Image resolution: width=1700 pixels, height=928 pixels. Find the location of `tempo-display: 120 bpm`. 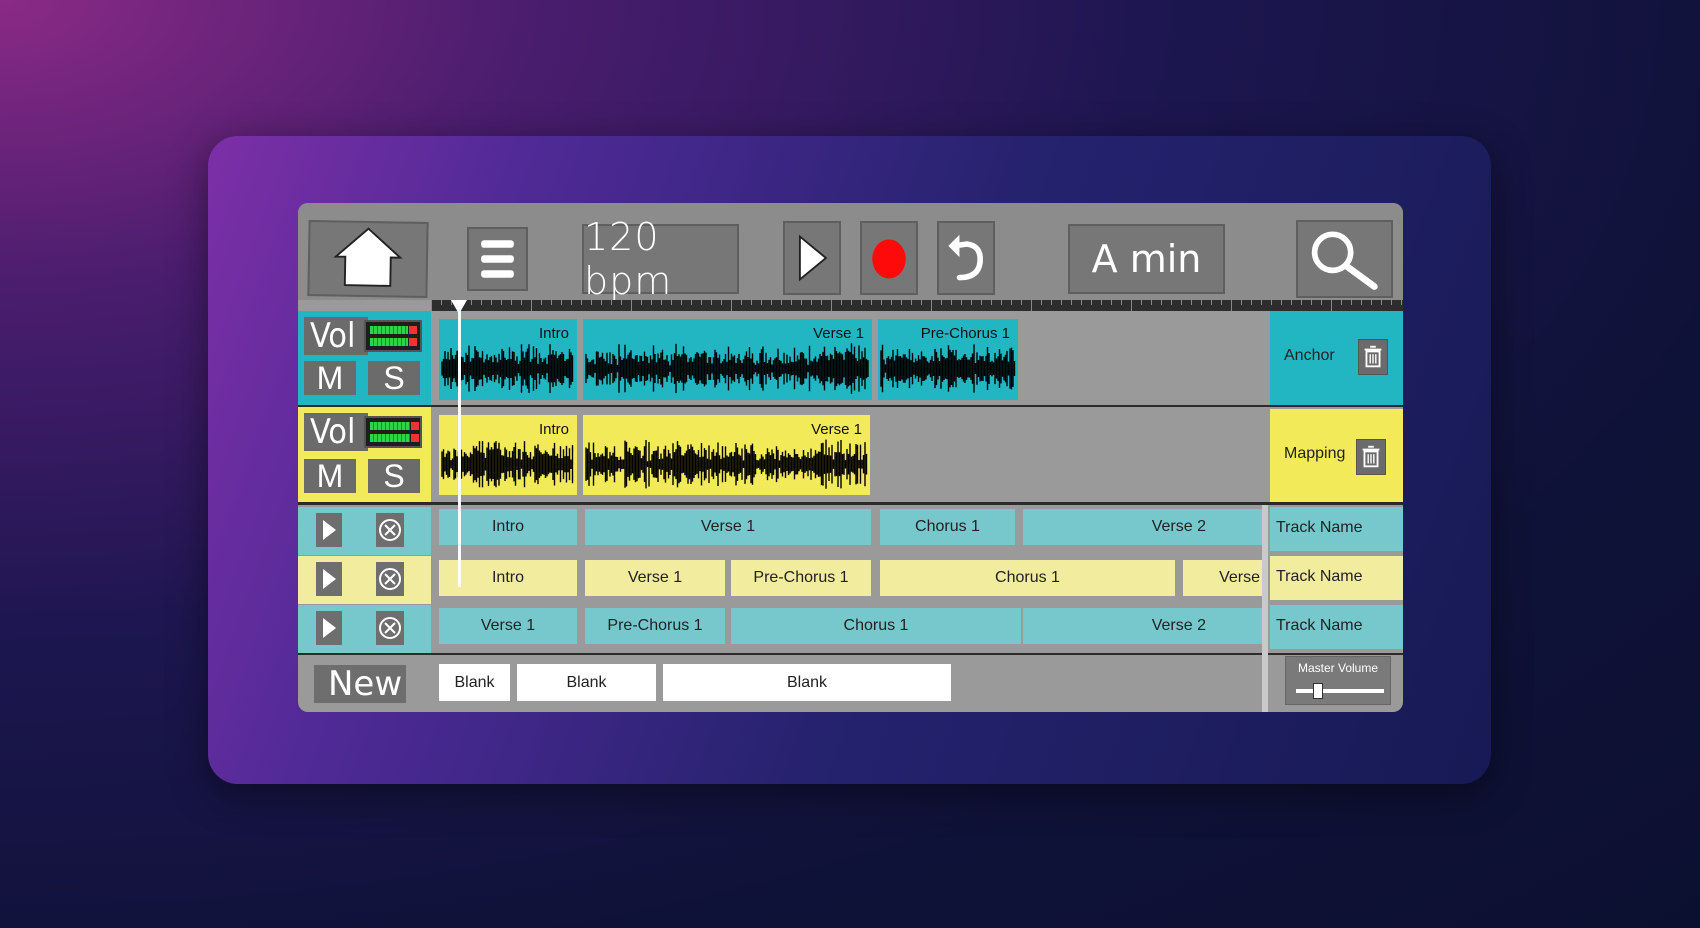

tempo-display: 120 bpm is located at coordinates (660, 259).